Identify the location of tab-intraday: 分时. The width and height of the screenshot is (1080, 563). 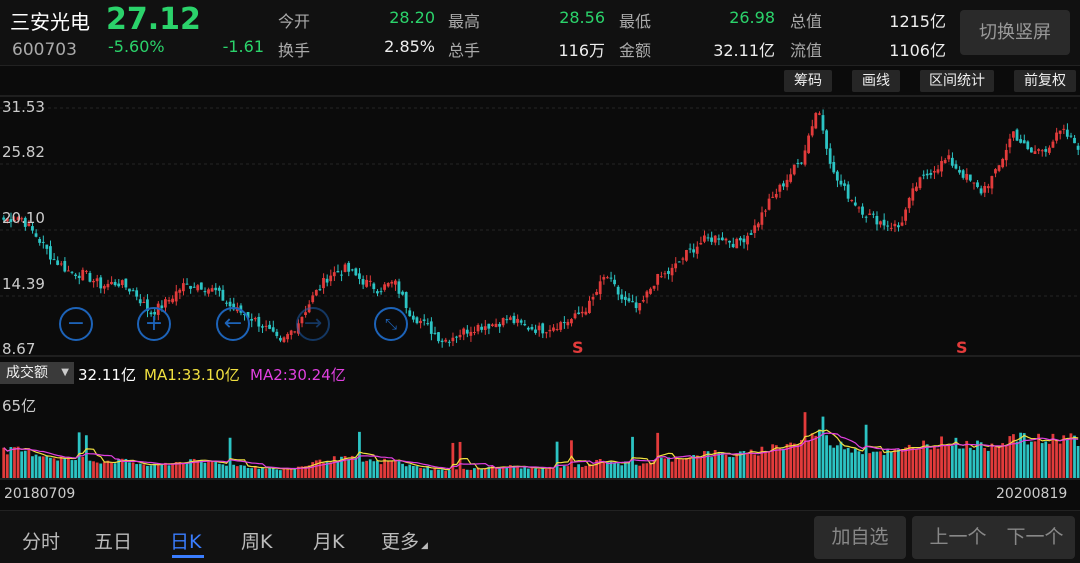
(41, 540).